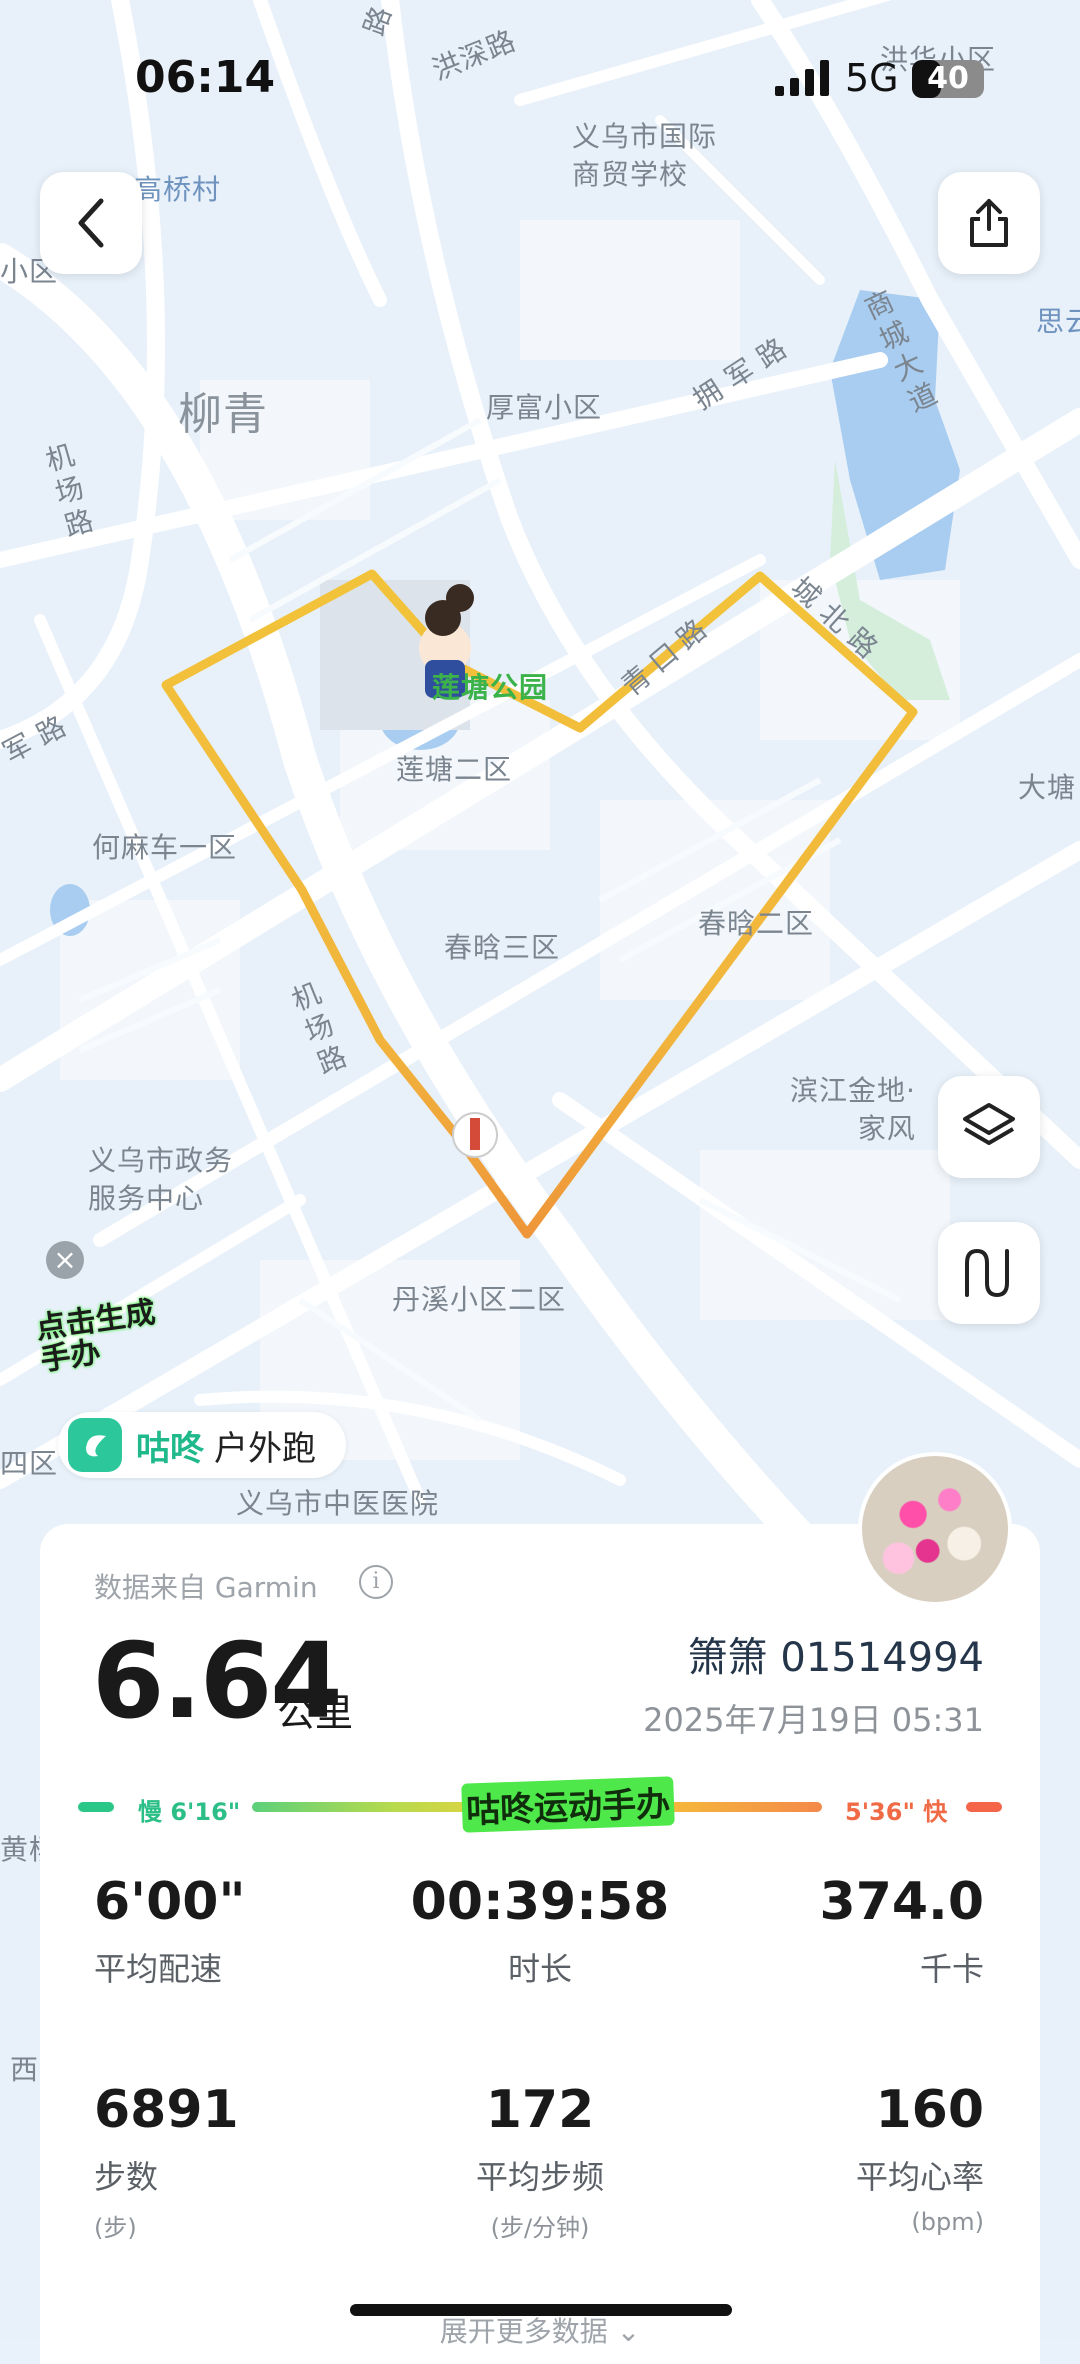  I want to click on battery-level: 40, so click(948, 78).